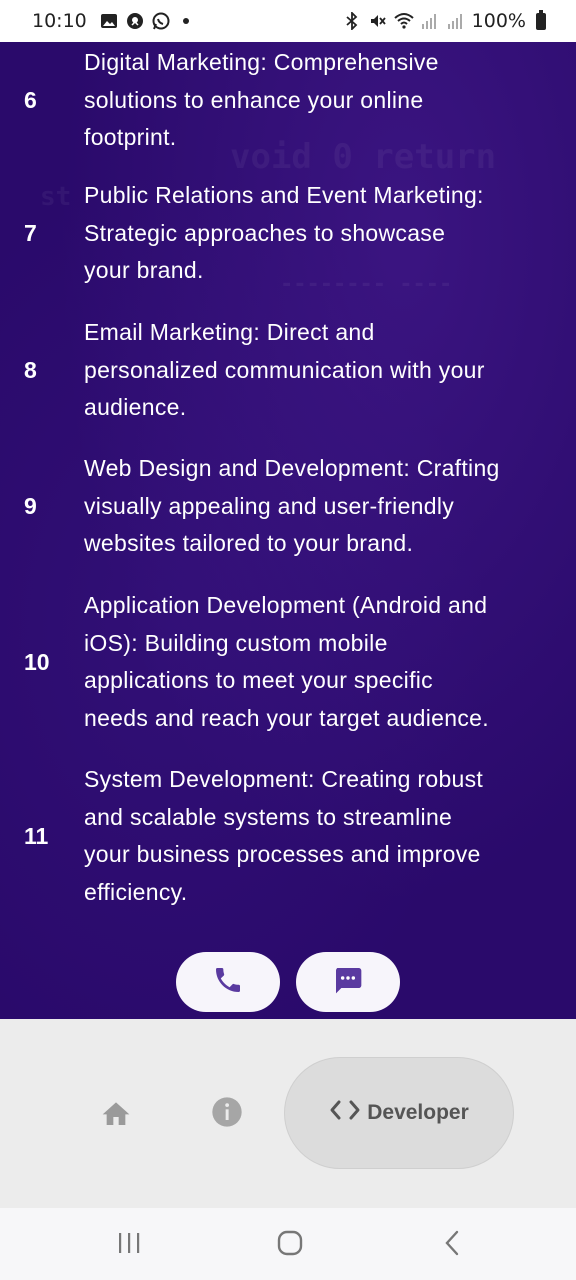  Describe the element at coordinates (269, 505) in the screenshot. I see `service-line: visually appealing and user-friendly` at that location.